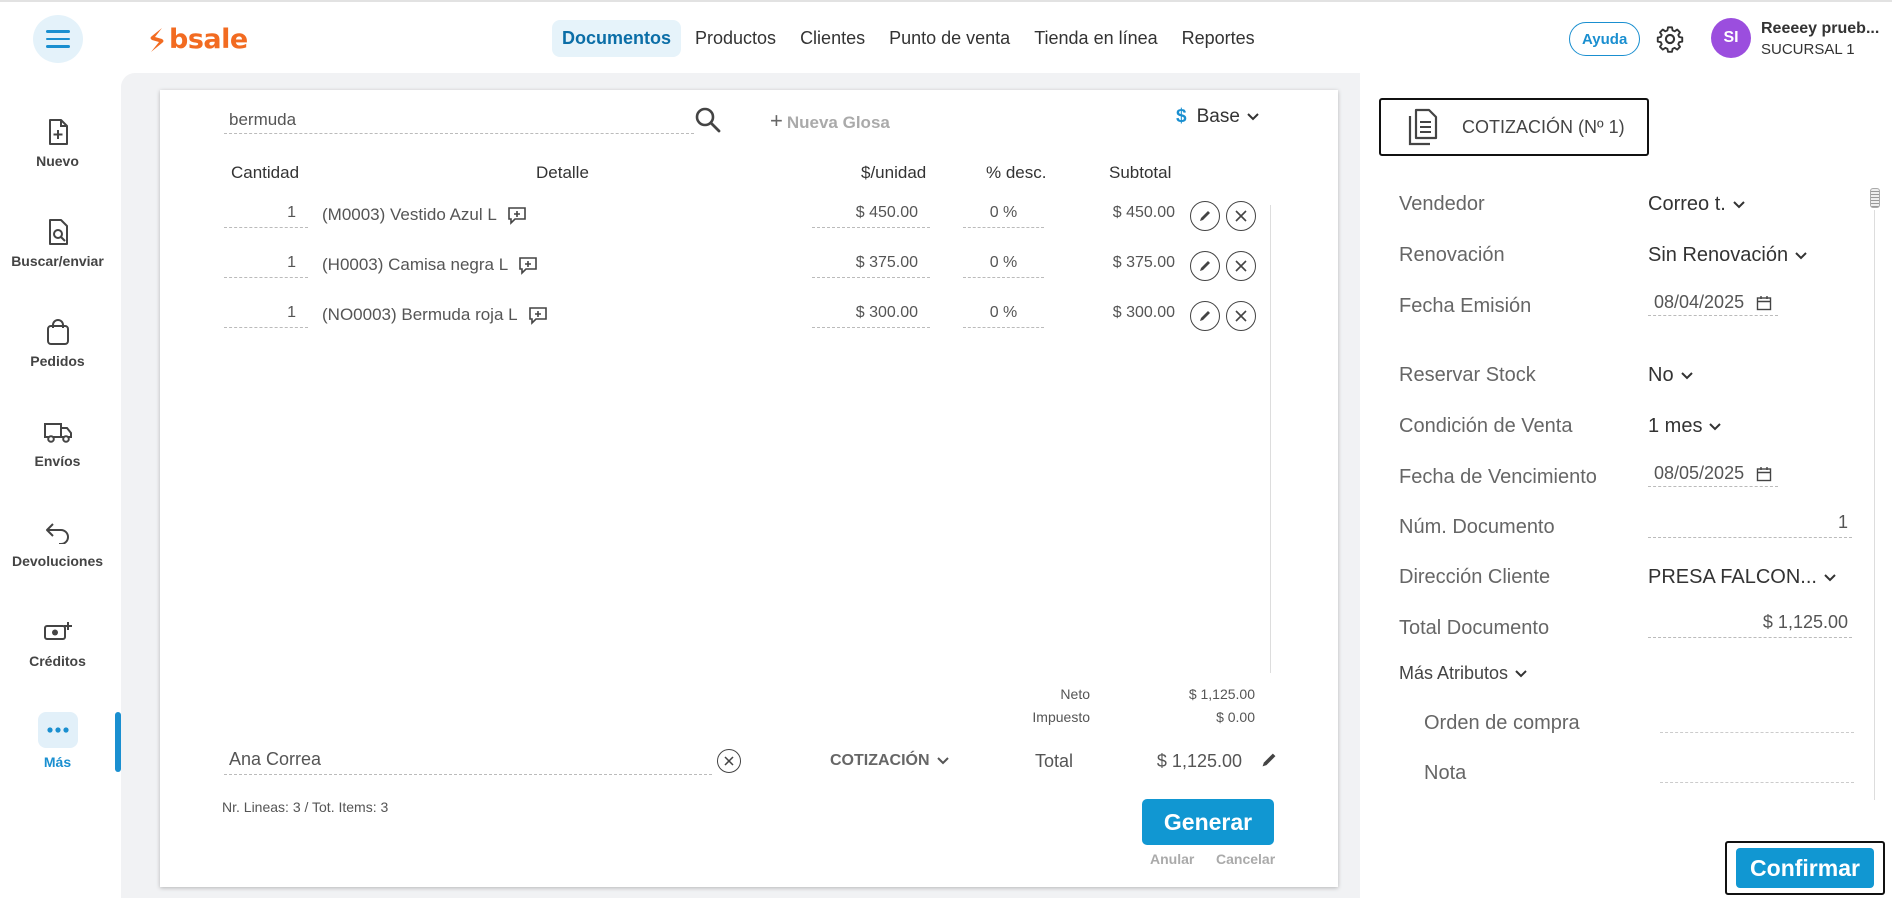 Image resolution: width=1892 pixels, height=898 pixels. Describe the element at coordinates (305, 807) in the screenshot. I see `lines-info: Nr. Lineas: 3 / Tot. Items: 3` at that location.